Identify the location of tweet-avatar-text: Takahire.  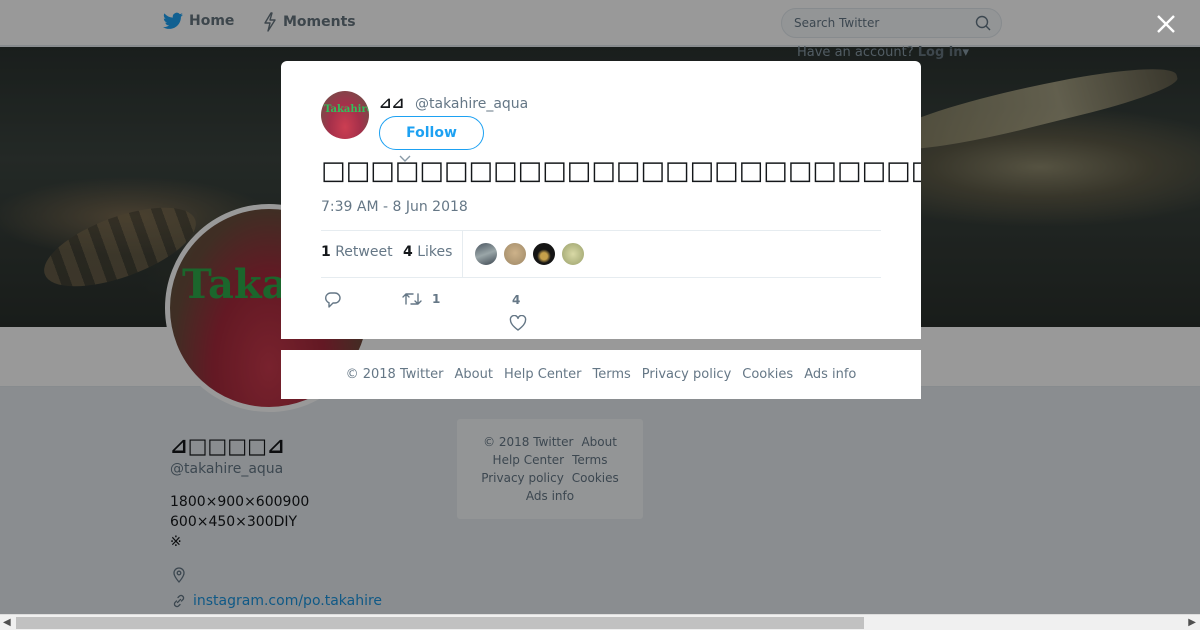
(346, 109).